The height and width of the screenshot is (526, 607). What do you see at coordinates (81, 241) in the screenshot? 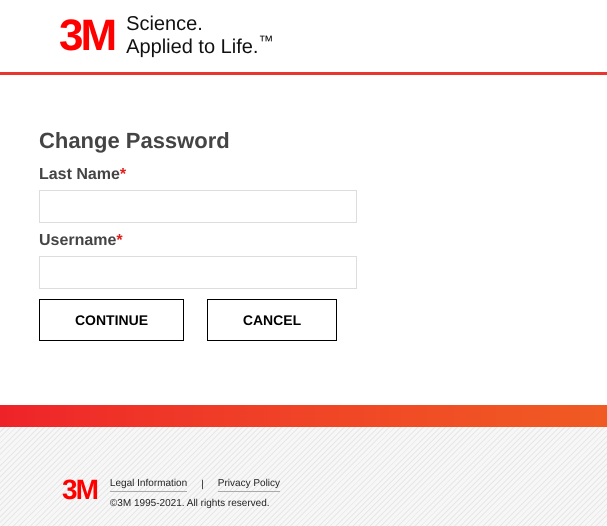
I see `field-label: Username*` at bounding box center [81, 241].